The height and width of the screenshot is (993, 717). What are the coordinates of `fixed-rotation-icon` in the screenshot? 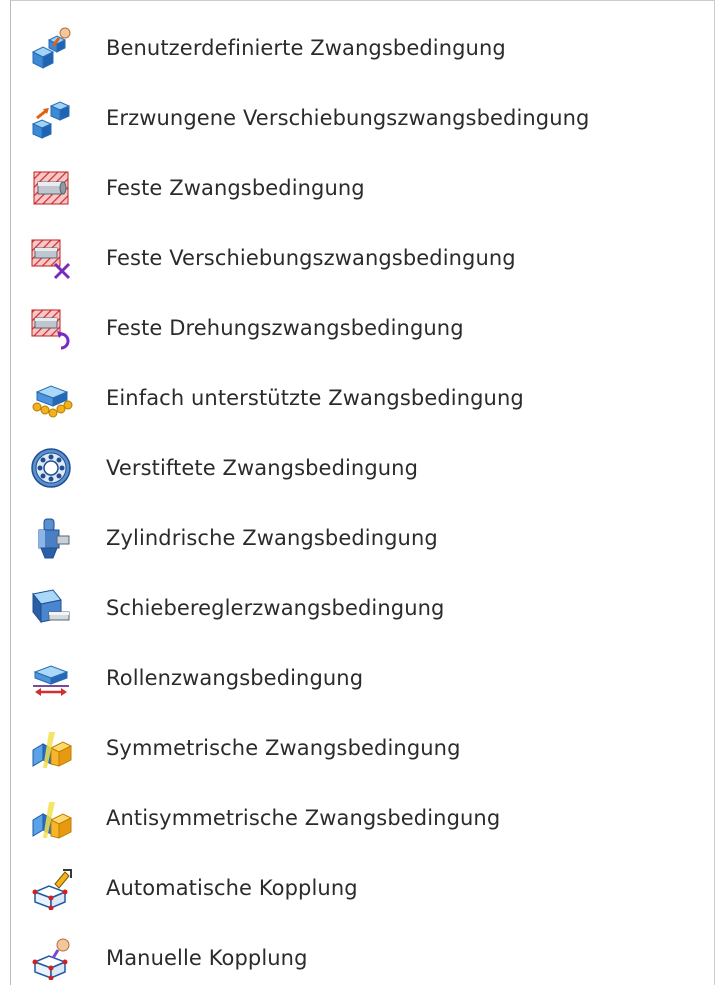 It's located at (51, 328).